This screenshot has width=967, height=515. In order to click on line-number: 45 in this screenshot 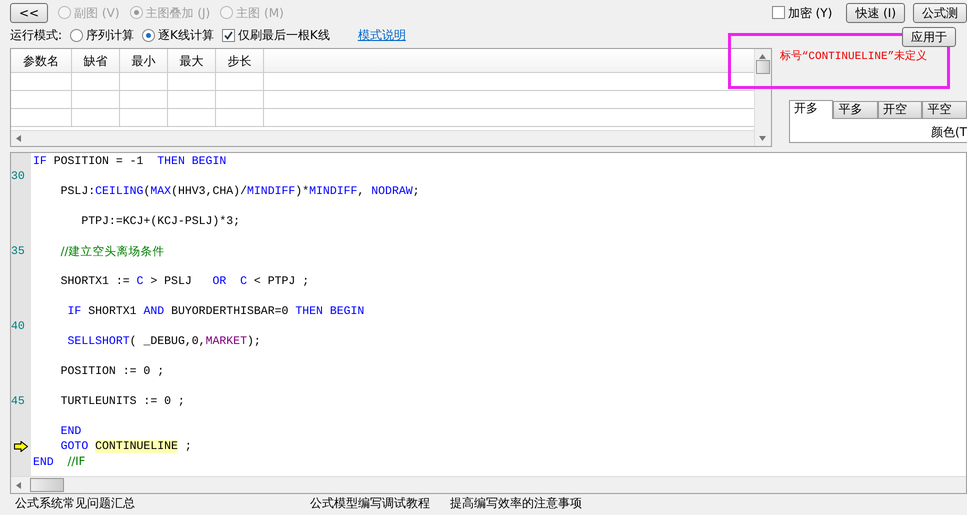, I will do `click(18, 401)`.